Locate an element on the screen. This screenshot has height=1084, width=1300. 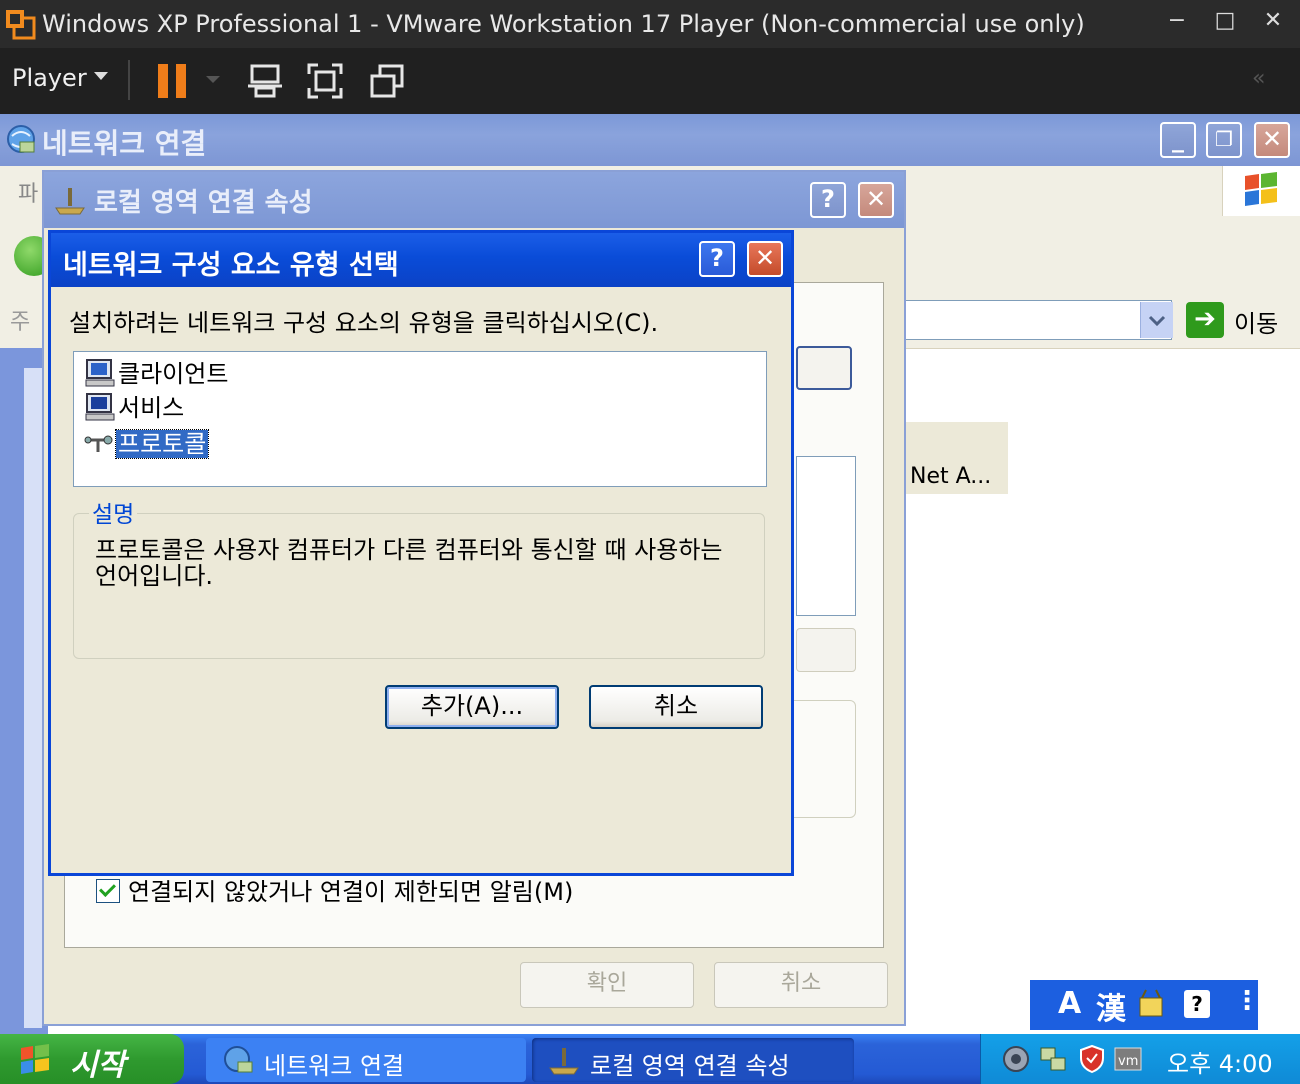
properties-title: 로컬 영역 연결 속성 is located at coordinates (203, 203).